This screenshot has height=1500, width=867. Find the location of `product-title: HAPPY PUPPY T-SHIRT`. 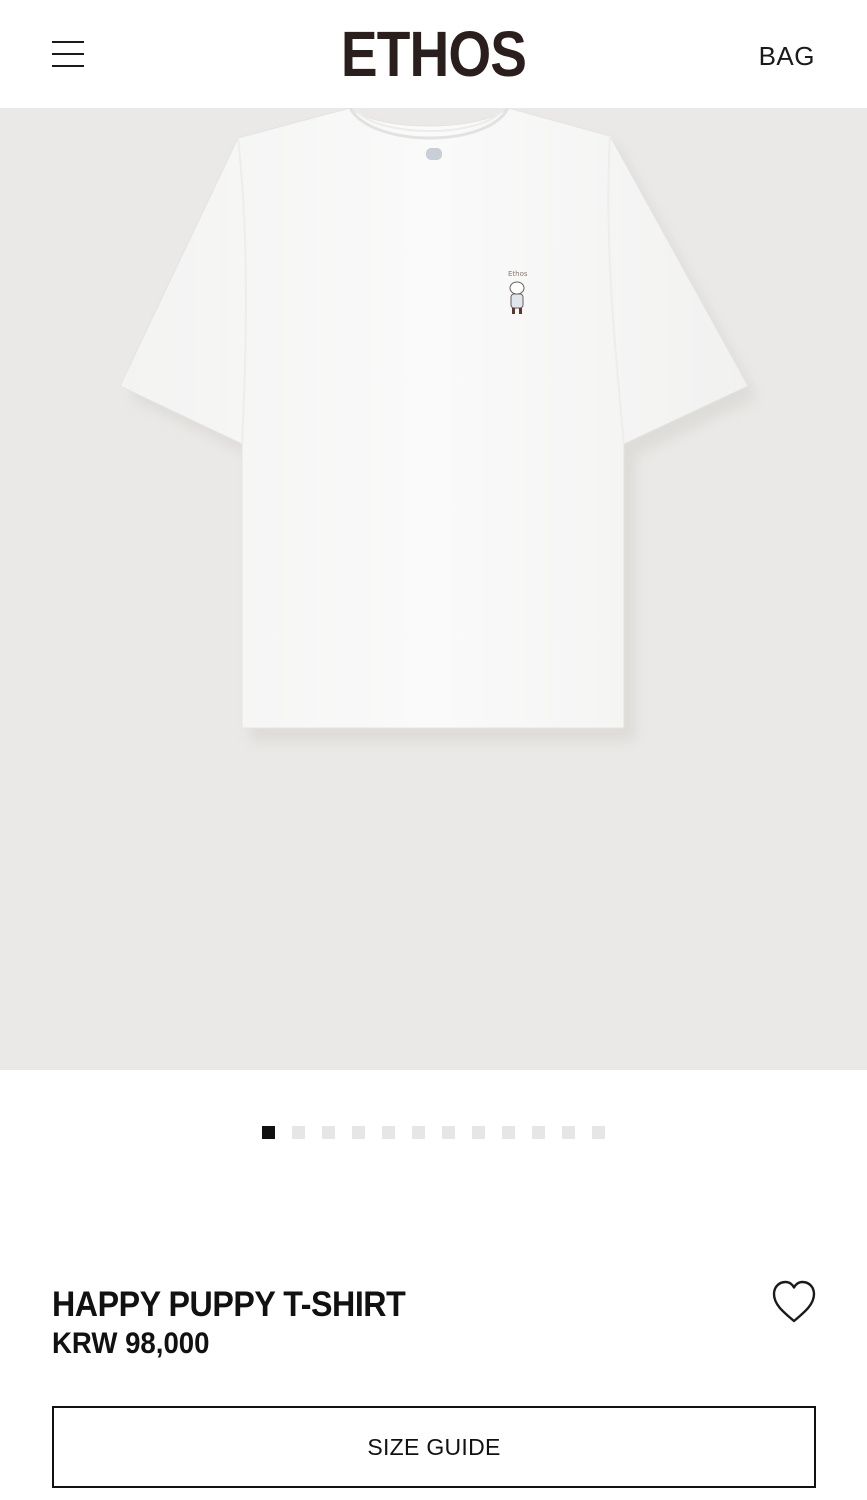

product-title: HAPPY PUPPY T-SHIRT is located at coordinates (229, 1304).